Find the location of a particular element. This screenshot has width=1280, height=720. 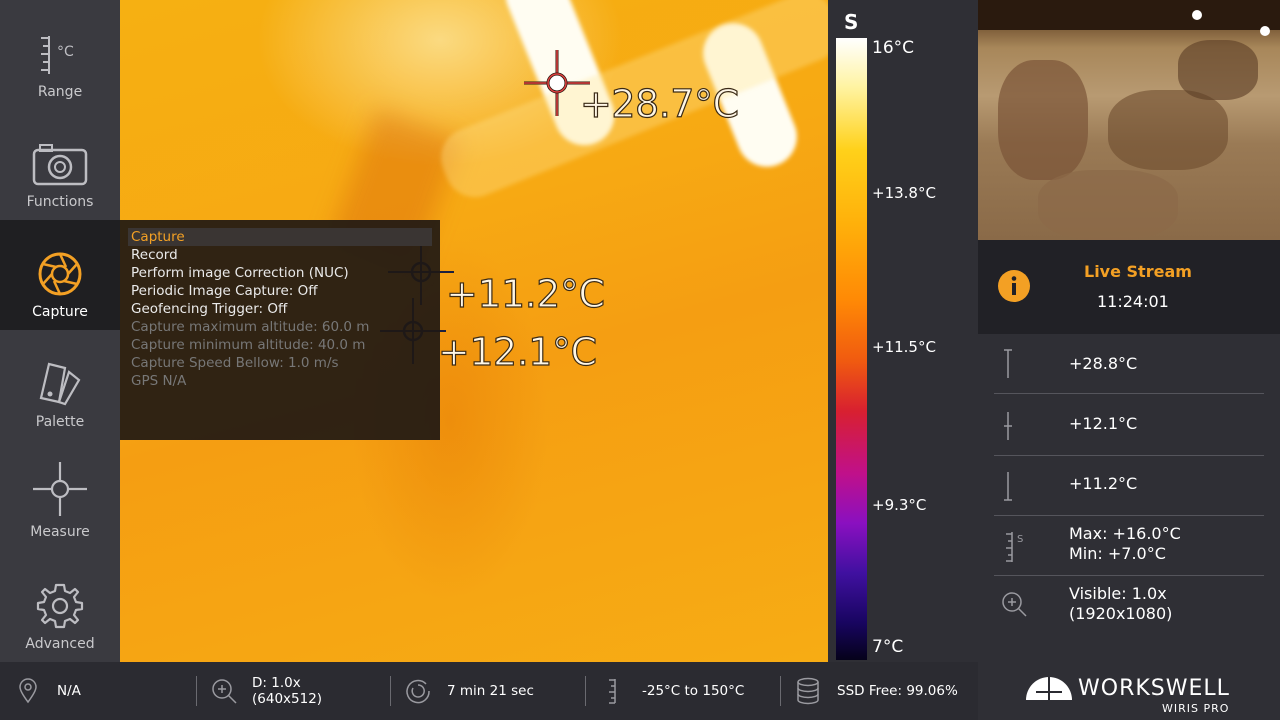

spot-temp-label: +12.1°C is located at coordinates (517, 351).